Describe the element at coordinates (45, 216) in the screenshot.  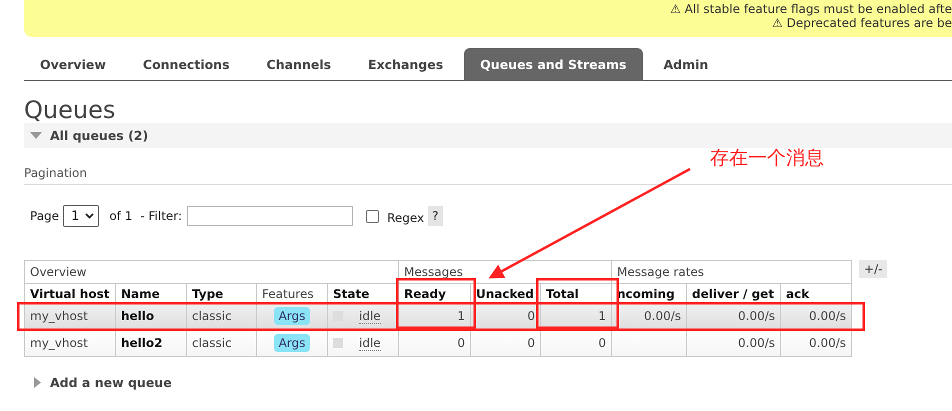
I see `page-label: Page` at that location.